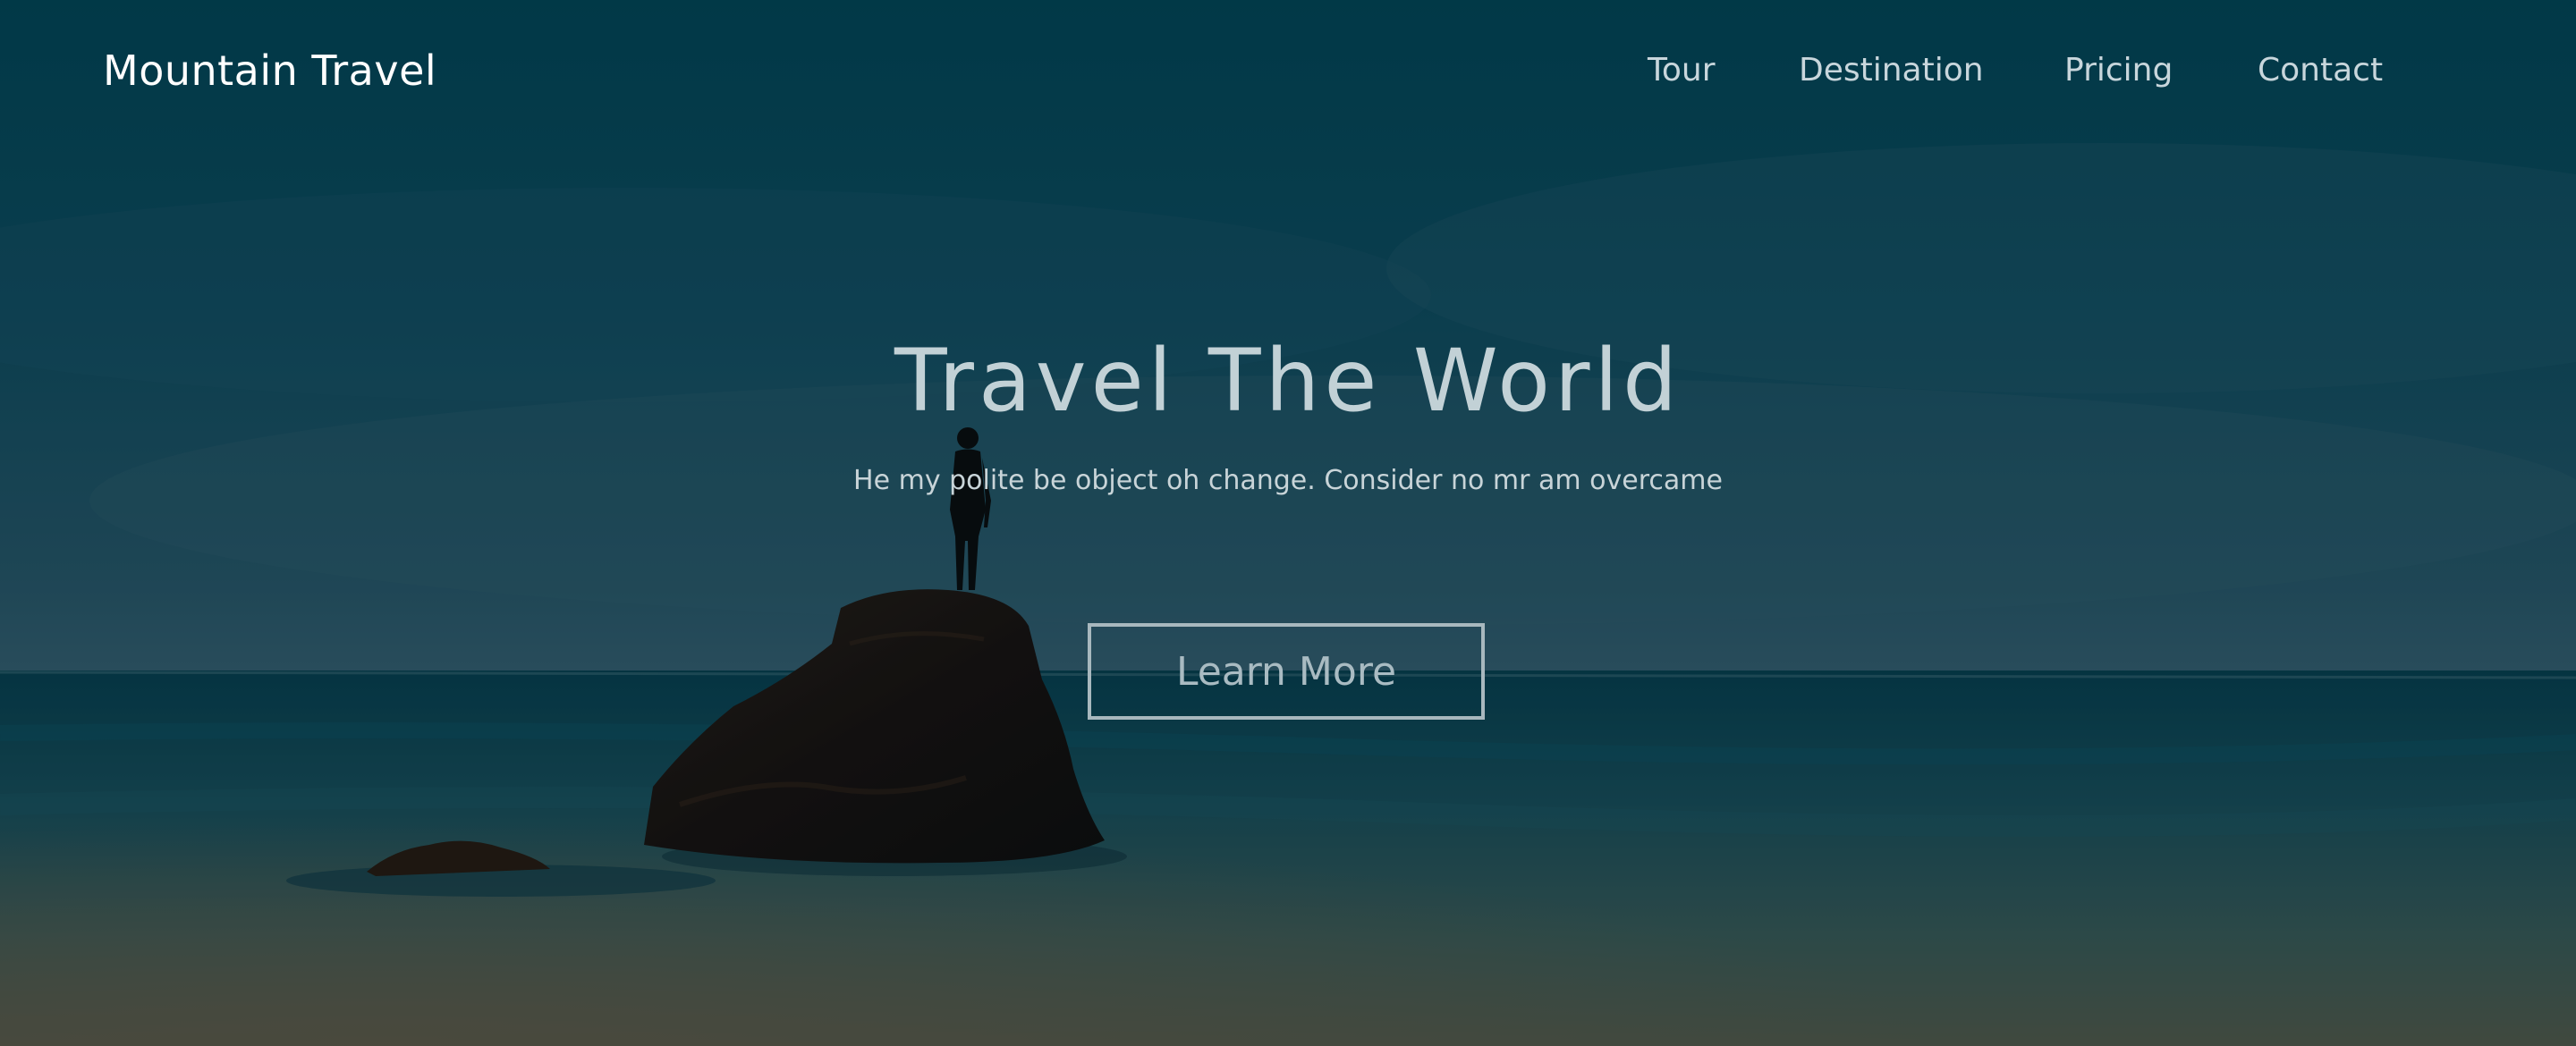 The height and width of the screenshot is (1046, 2576). What do you see at coordinates (2118, 71) in the screenshot?
I see `nav-link-pricing: Pricing` at bounding box center [2118, 71].